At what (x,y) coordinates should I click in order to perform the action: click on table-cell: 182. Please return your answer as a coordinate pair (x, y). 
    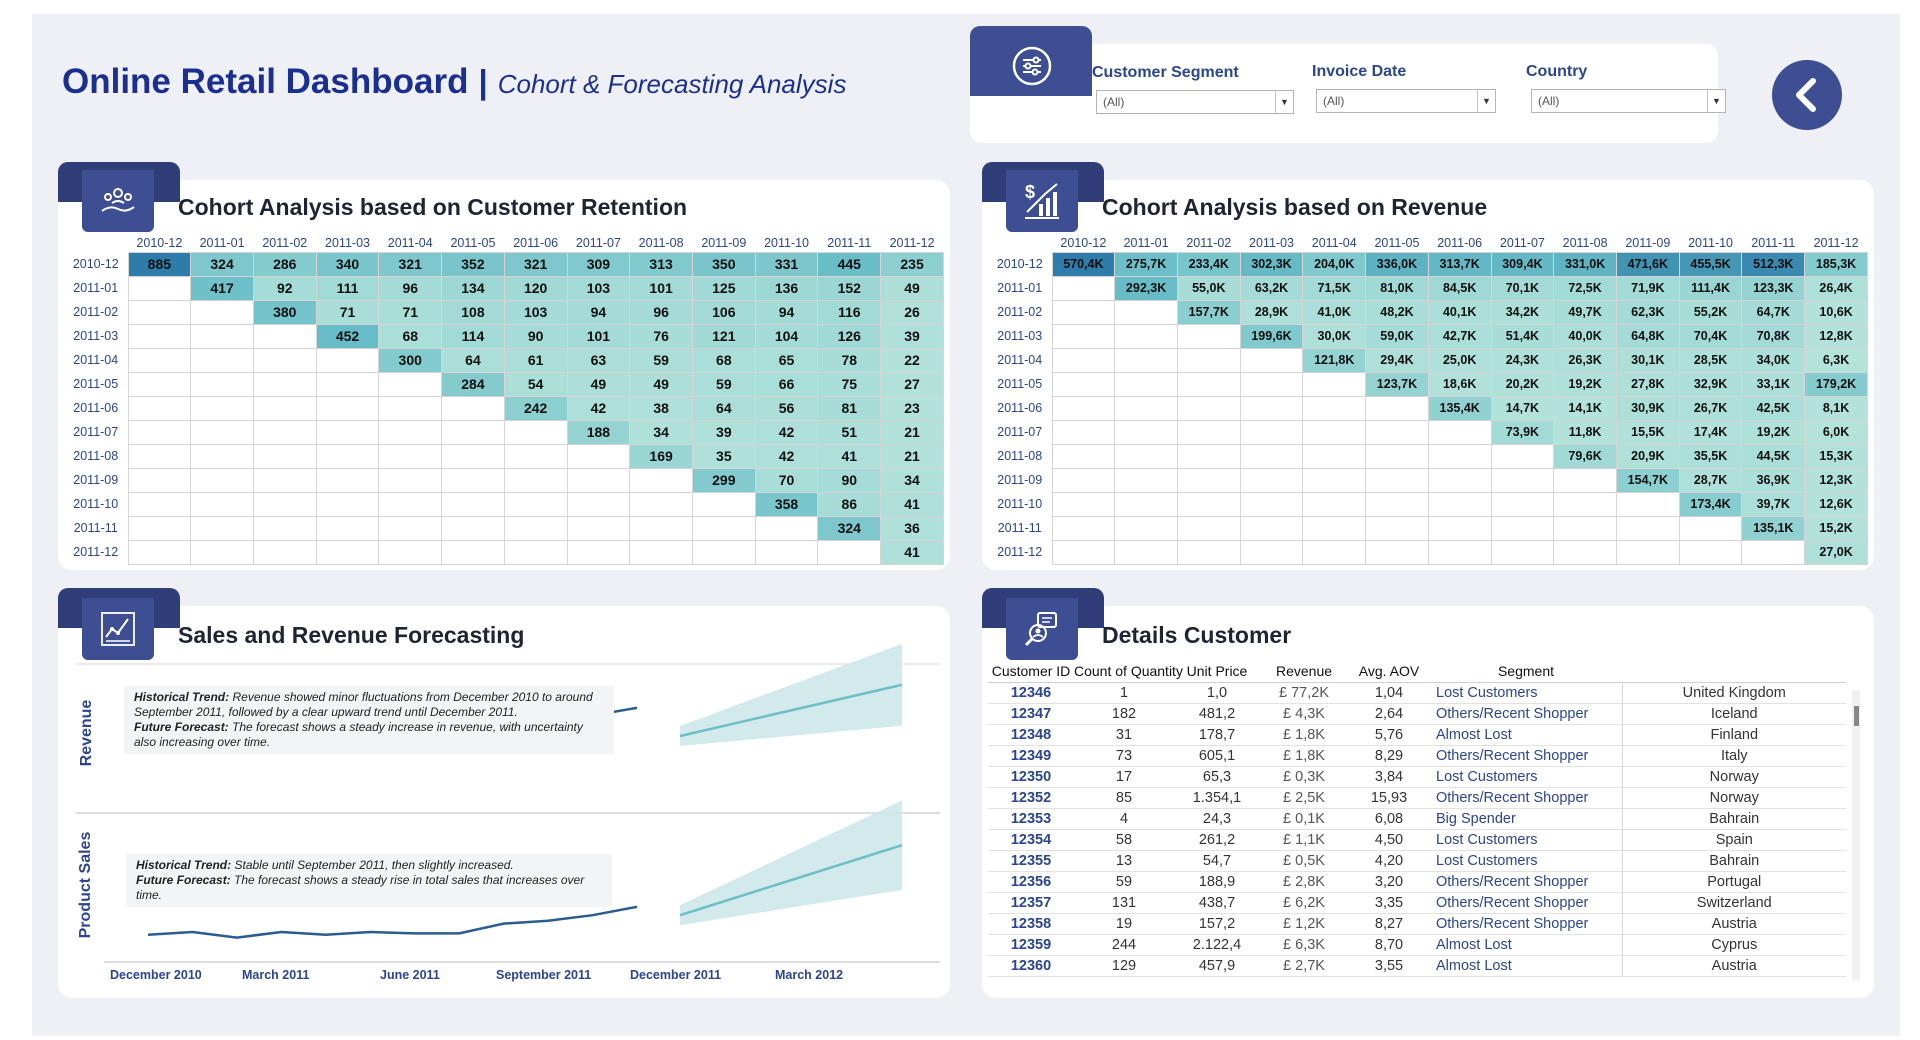
    Looking at the image, I should click on (1124, 714).